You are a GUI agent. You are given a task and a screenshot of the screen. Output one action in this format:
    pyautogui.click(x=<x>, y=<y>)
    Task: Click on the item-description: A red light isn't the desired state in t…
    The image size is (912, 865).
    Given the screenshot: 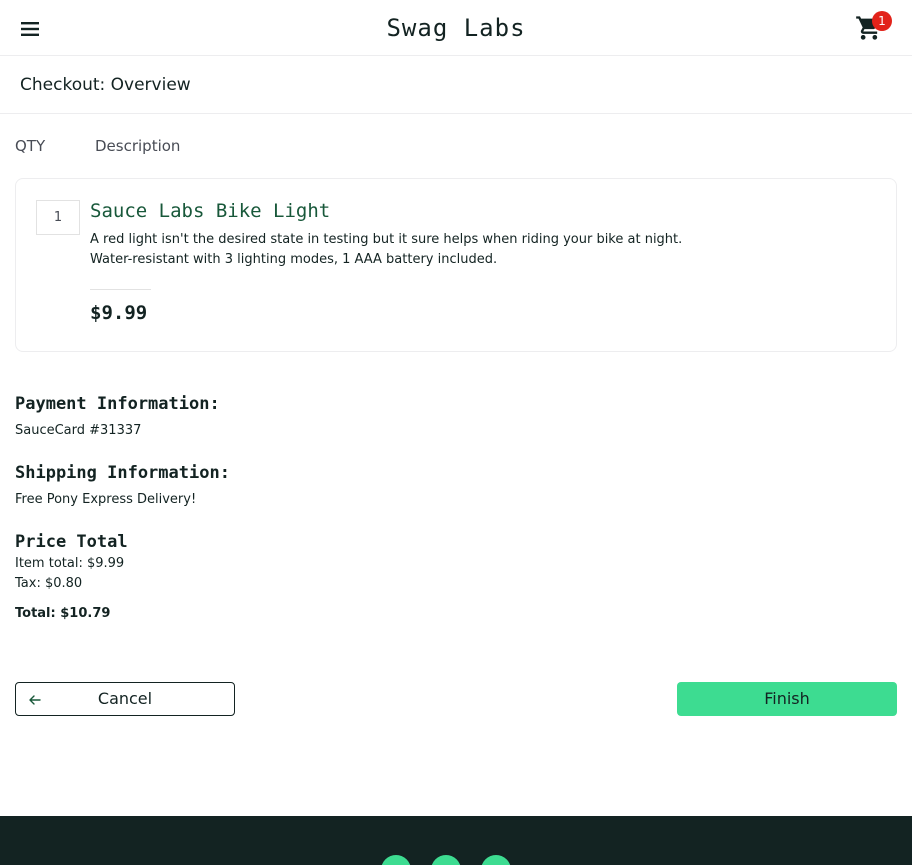 What is the action you would take?
    pyautogui.click(x=470, y=250)
    